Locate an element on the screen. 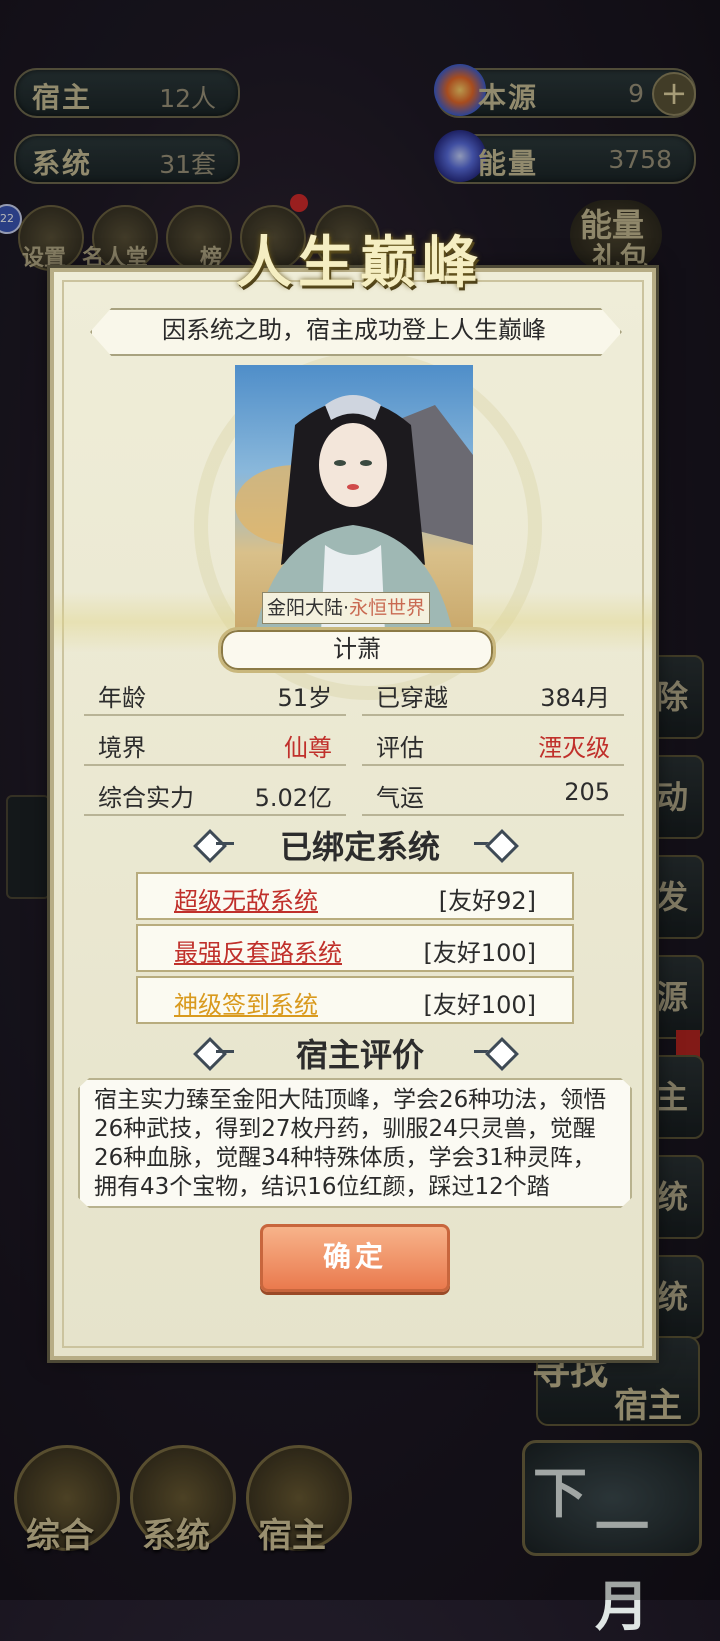 This screenshot has height=1641, width=720. system-name-3: 神级签到系统 is located at coordinates (246, 1002).